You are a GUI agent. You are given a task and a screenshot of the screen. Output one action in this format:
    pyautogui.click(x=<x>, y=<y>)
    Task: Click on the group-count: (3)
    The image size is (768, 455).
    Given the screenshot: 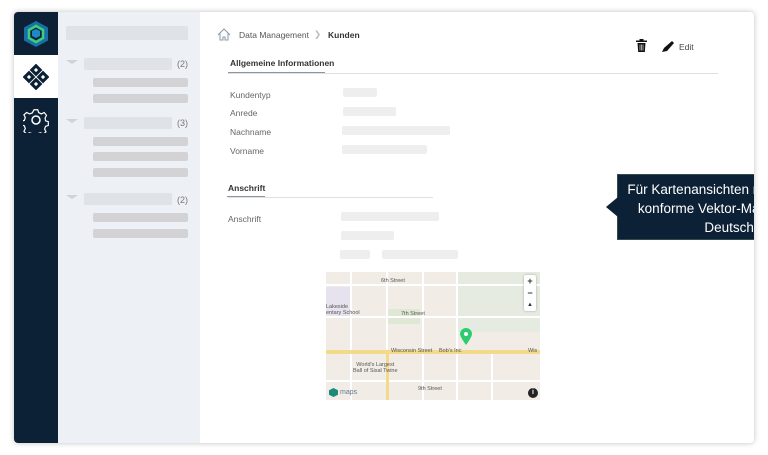 What is the action you would take?
    pyautogui.click(x=182, y=123)
    